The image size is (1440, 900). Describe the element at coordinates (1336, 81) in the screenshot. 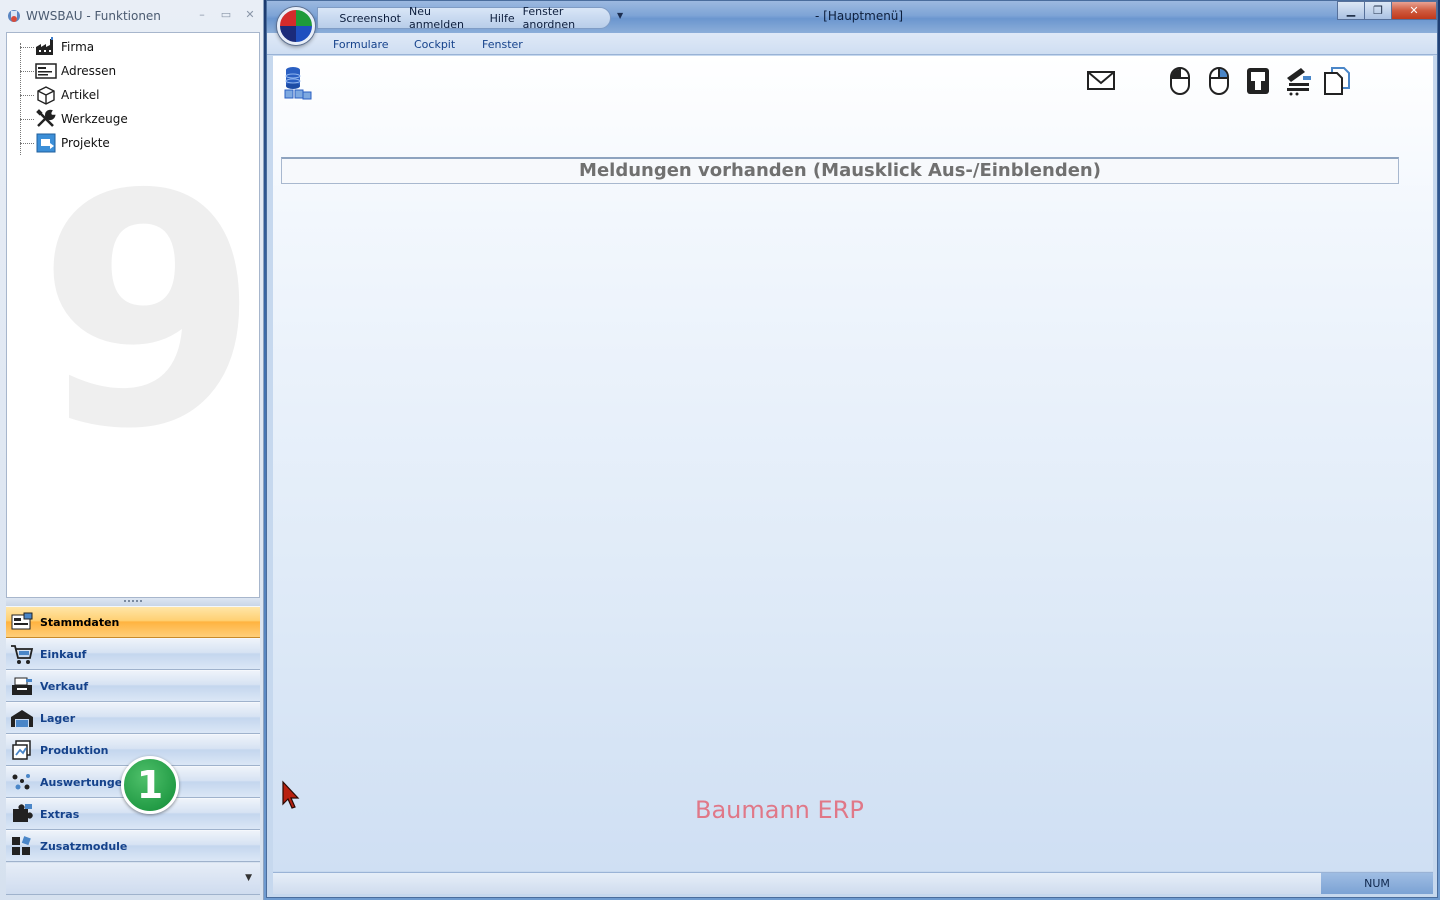

I see `documents-icon` at that location.